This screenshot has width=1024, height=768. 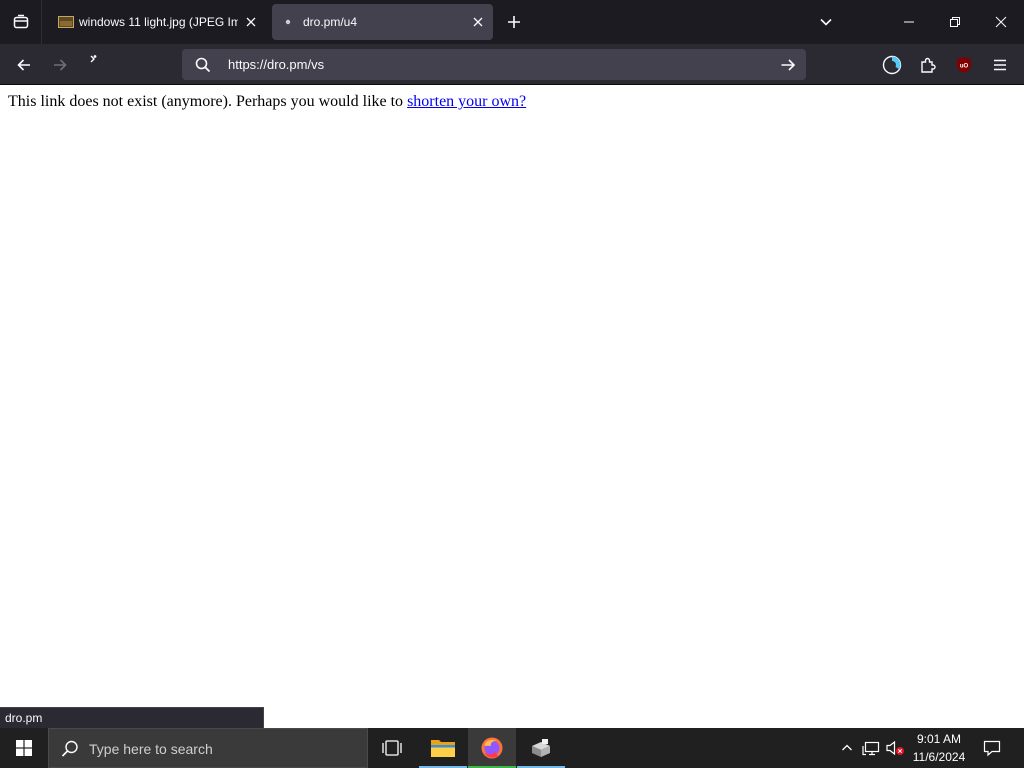 I want to click on notification-center-button, so click(x=992, y=748).